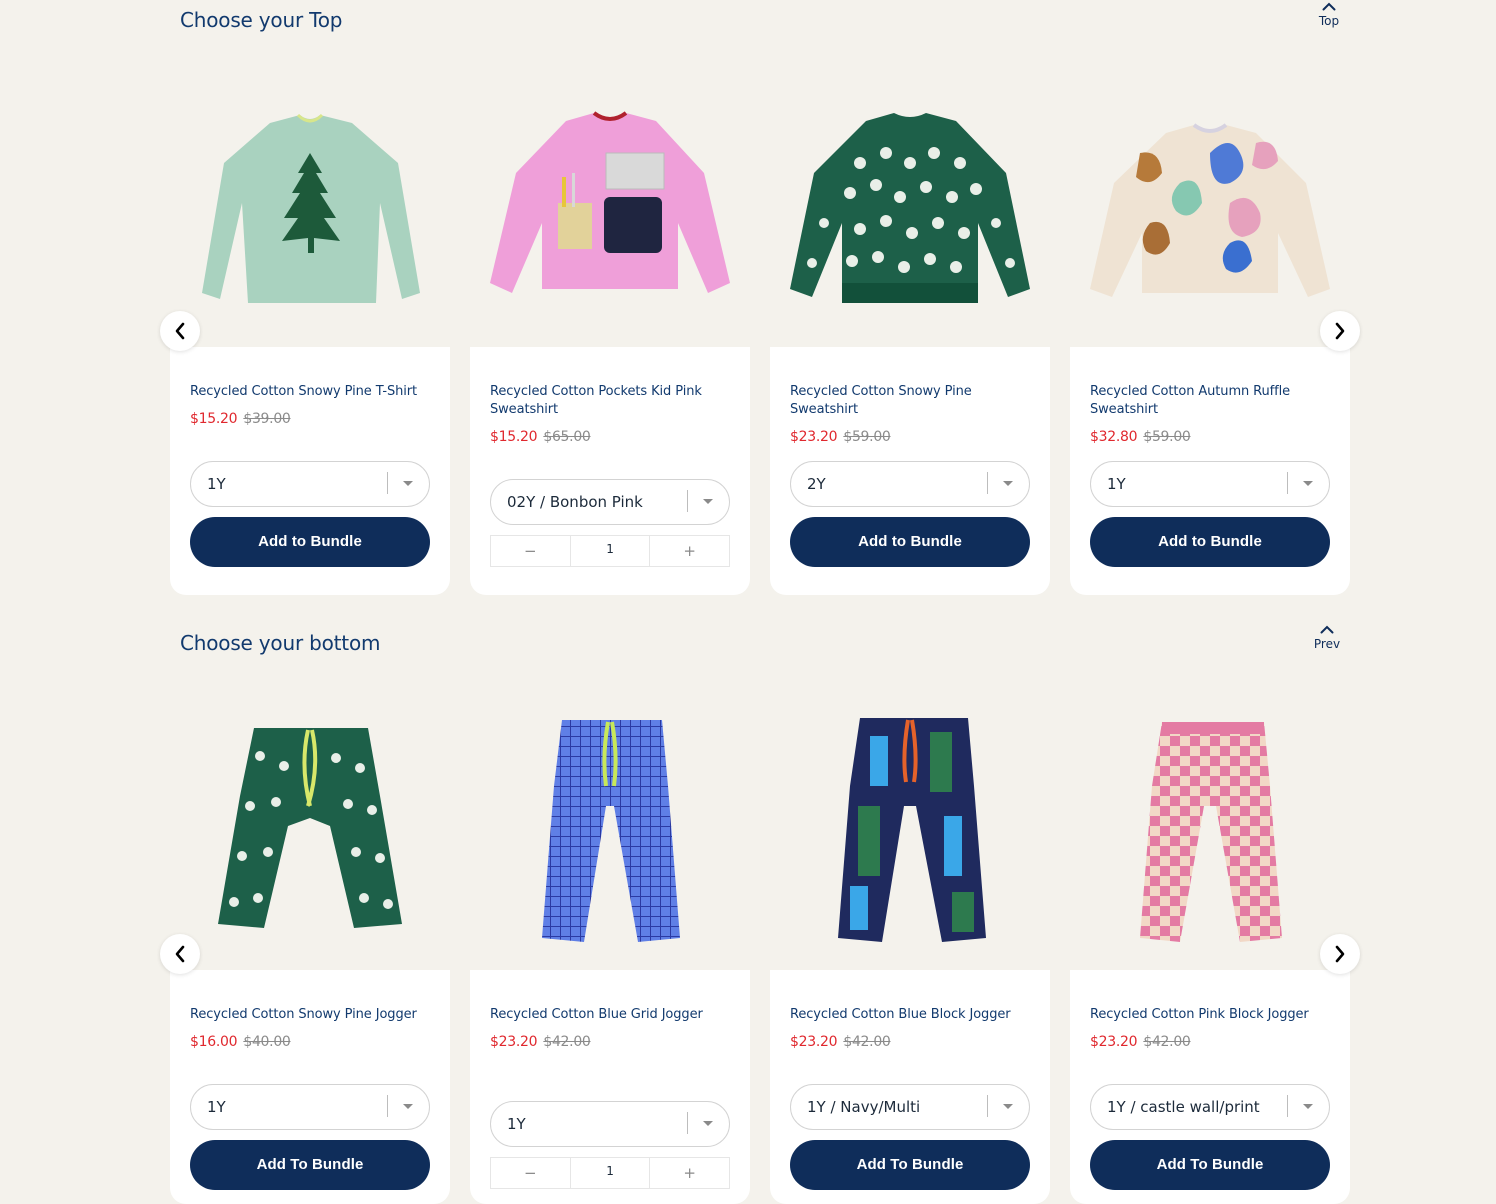 This screenshot has width=1496, height=1204. I want to click on variant-select: 2Y, so click(910, 484).